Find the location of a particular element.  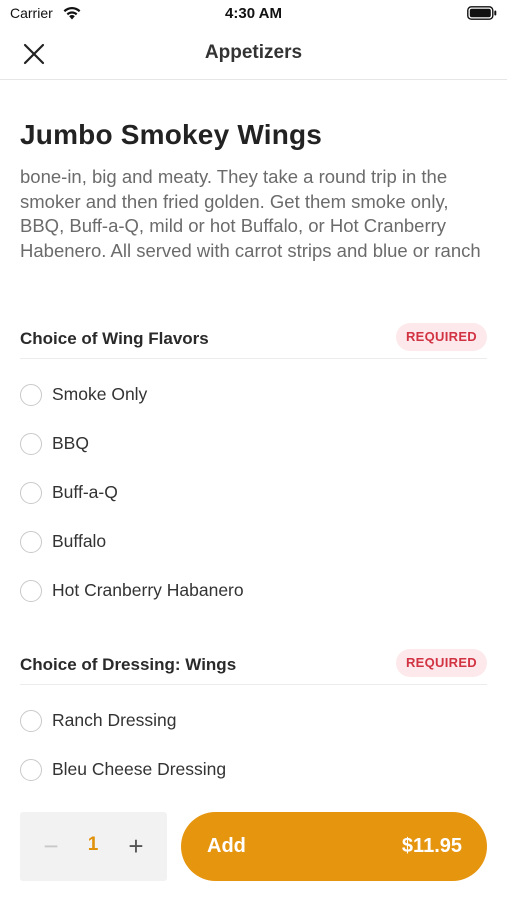

option-hot-cranberry-habanero: Hot Cranberry Habanero is located at coordinates (253, 591).